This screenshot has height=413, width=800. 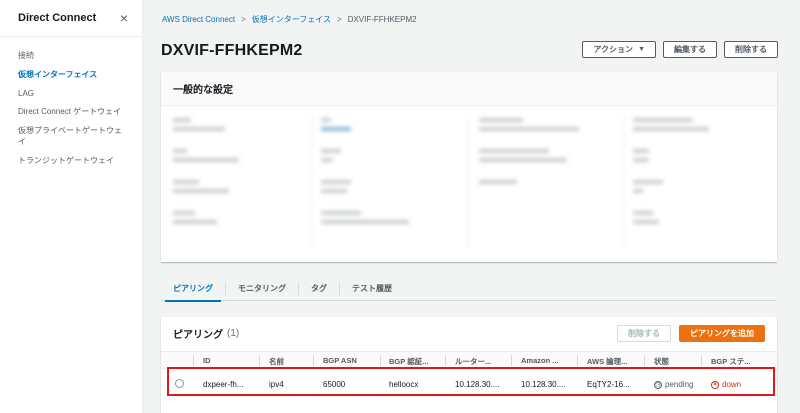 What do you see at coordinates (471, 381) in the screenshot?
I see `row-highlight-annotation` at bounding box center [471, 381].